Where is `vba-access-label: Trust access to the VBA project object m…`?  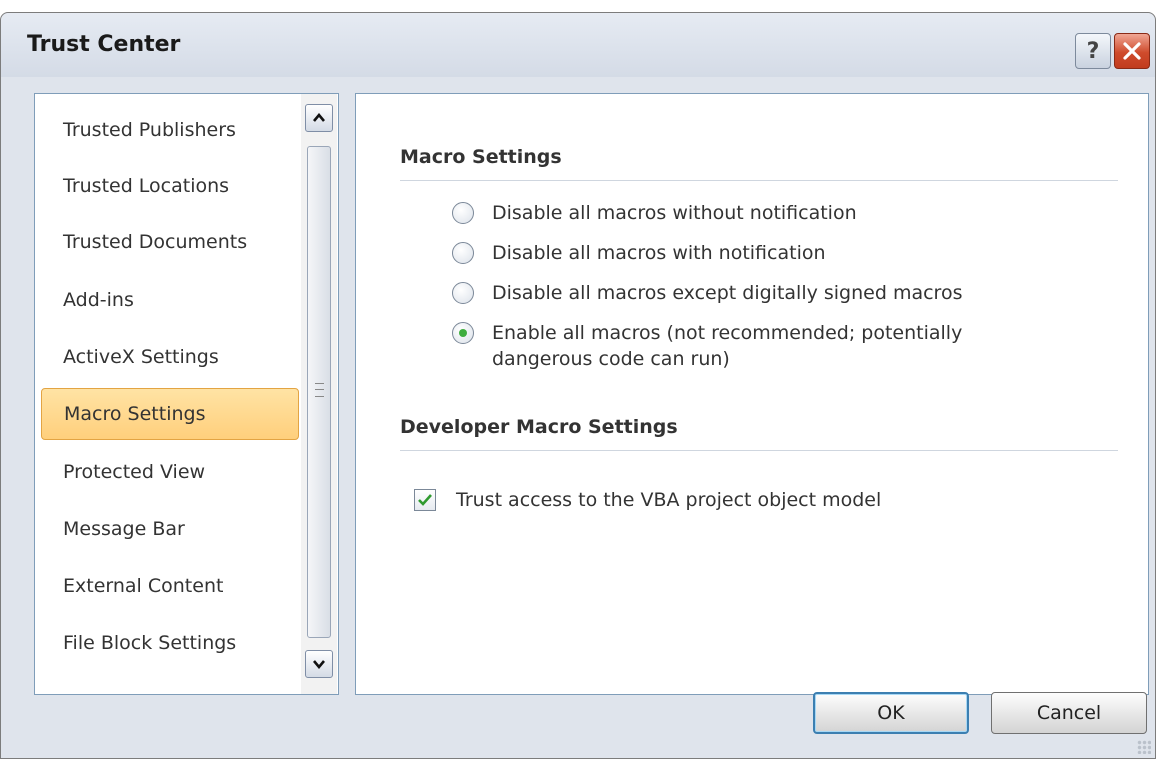 vba-access-label: Trust access to the VBA project object m… is located at coordinates (669, 500).